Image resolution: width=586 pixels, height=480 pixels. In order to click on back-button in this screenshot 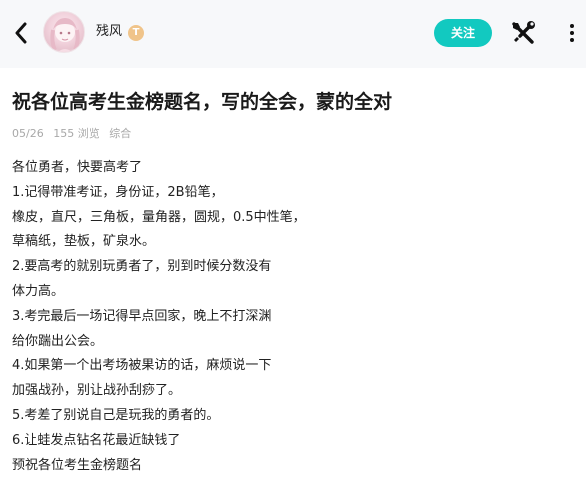, I will do `click(21, 33)`.